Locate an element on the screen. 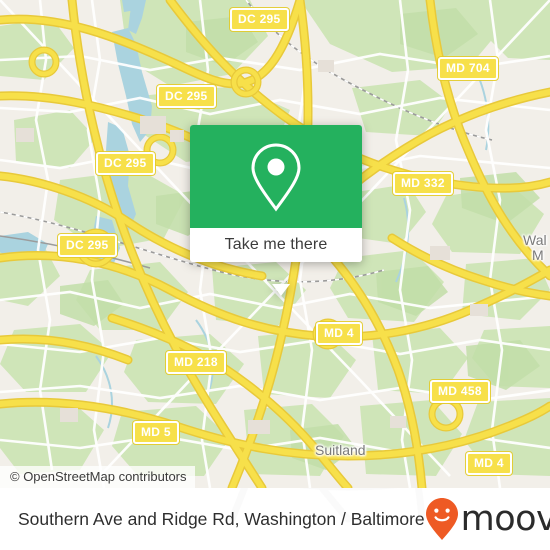 The height and width of the screenshot is (550, 550). location-popup-card: Take me there is located at coordinates (276, 210).